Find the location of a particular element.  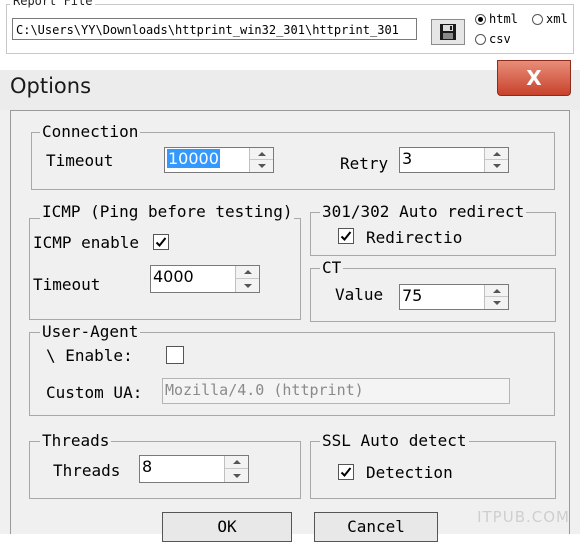

threads-spinner is located at coordinates (236, 469).